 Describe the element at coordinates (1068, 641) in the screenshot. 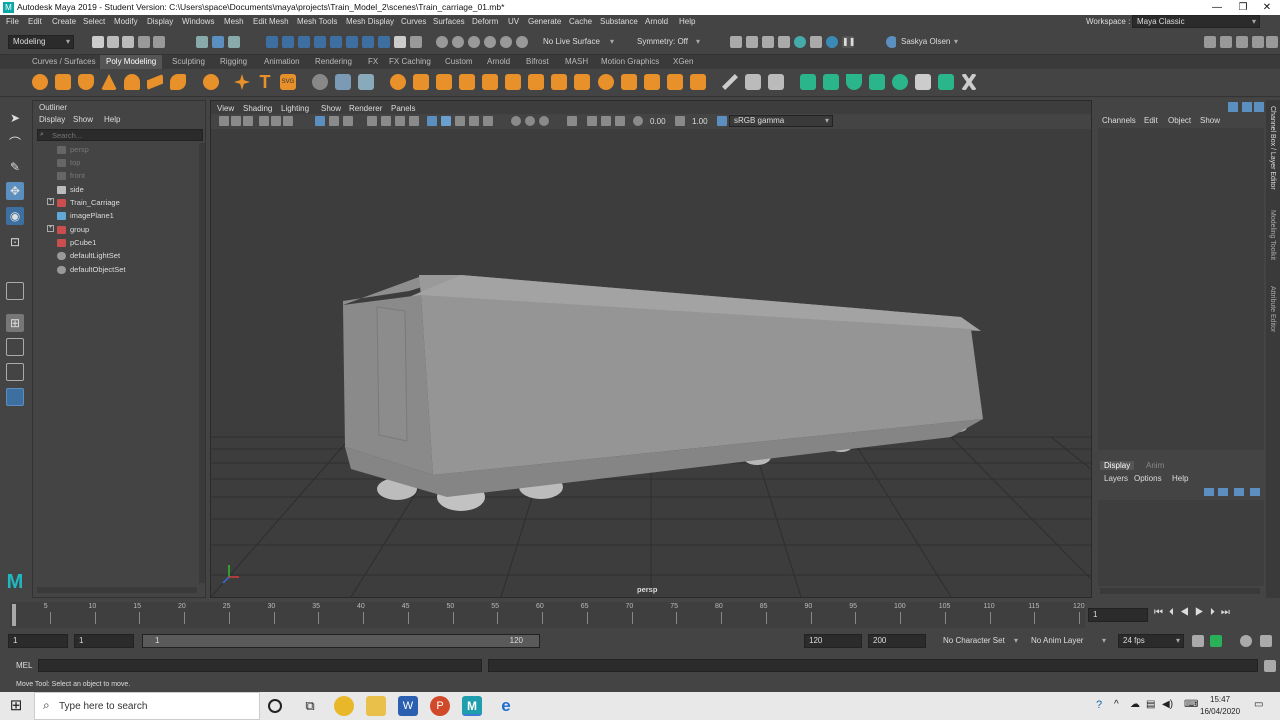

I see `anim-layer-dropdown: No Anim Layer` at that location.